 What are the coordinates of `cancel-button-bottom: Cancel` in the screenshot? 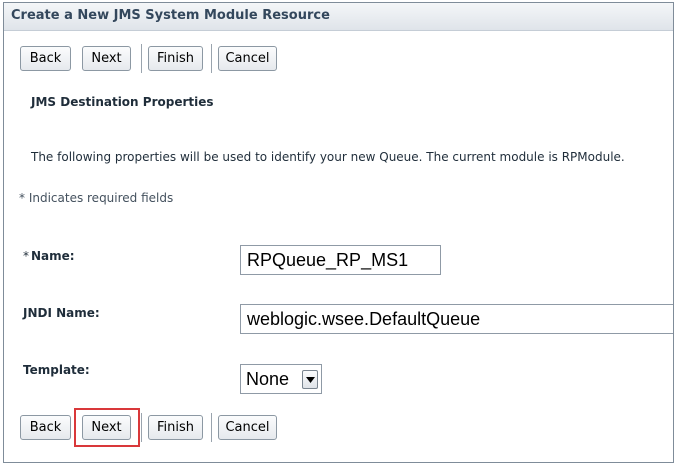 It's located at (247, 427).